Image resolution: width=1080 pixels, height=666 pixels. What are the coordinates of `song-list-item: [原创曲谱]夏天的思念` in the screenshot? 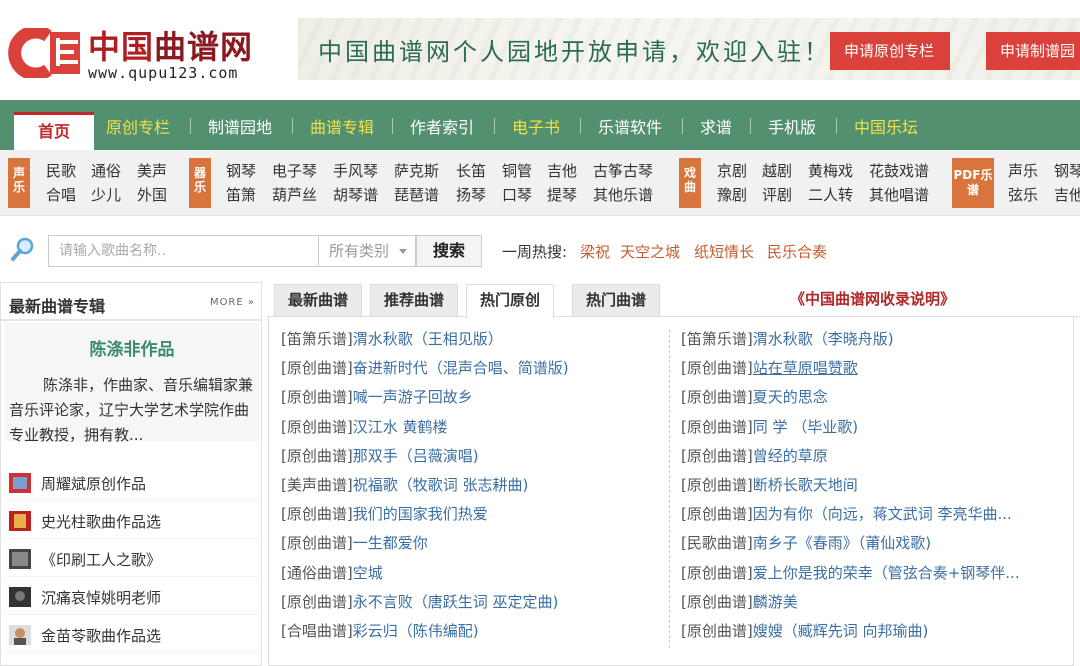 It's located at (754, 396).